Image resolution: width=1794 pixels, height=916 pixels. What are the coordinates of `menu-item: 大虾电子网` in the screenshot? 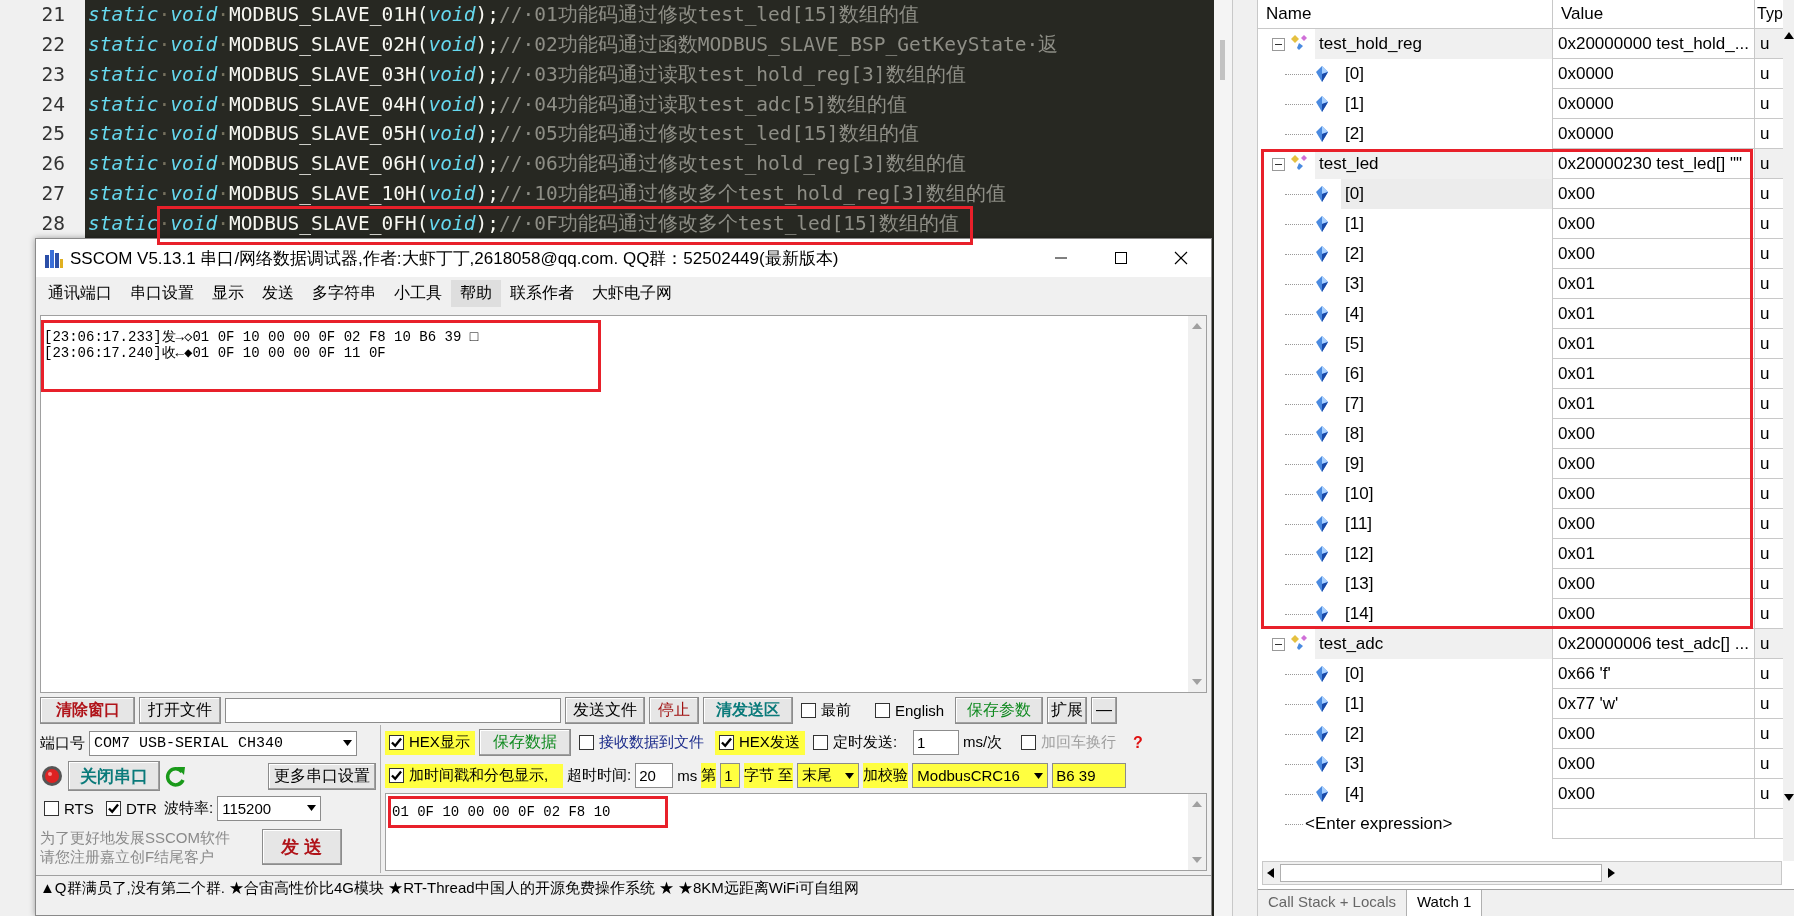 It's located at (632, 293).